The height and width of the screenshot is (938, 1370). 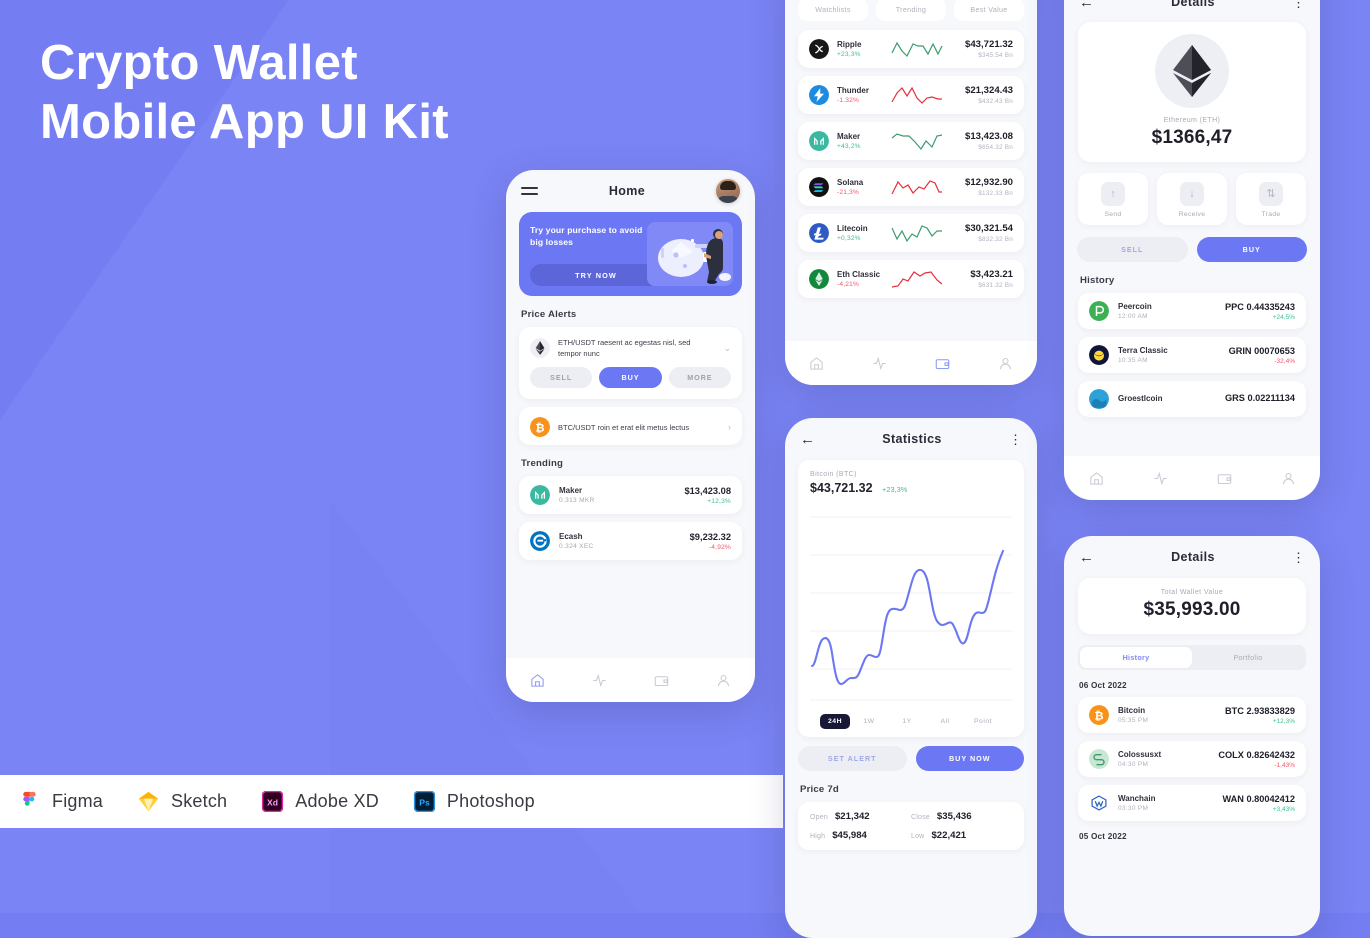 What do you see at coordinates (1260, 398) in the screenshot?
I see `amount: GRS 0.02211134` at bounding box center [1260, 398].